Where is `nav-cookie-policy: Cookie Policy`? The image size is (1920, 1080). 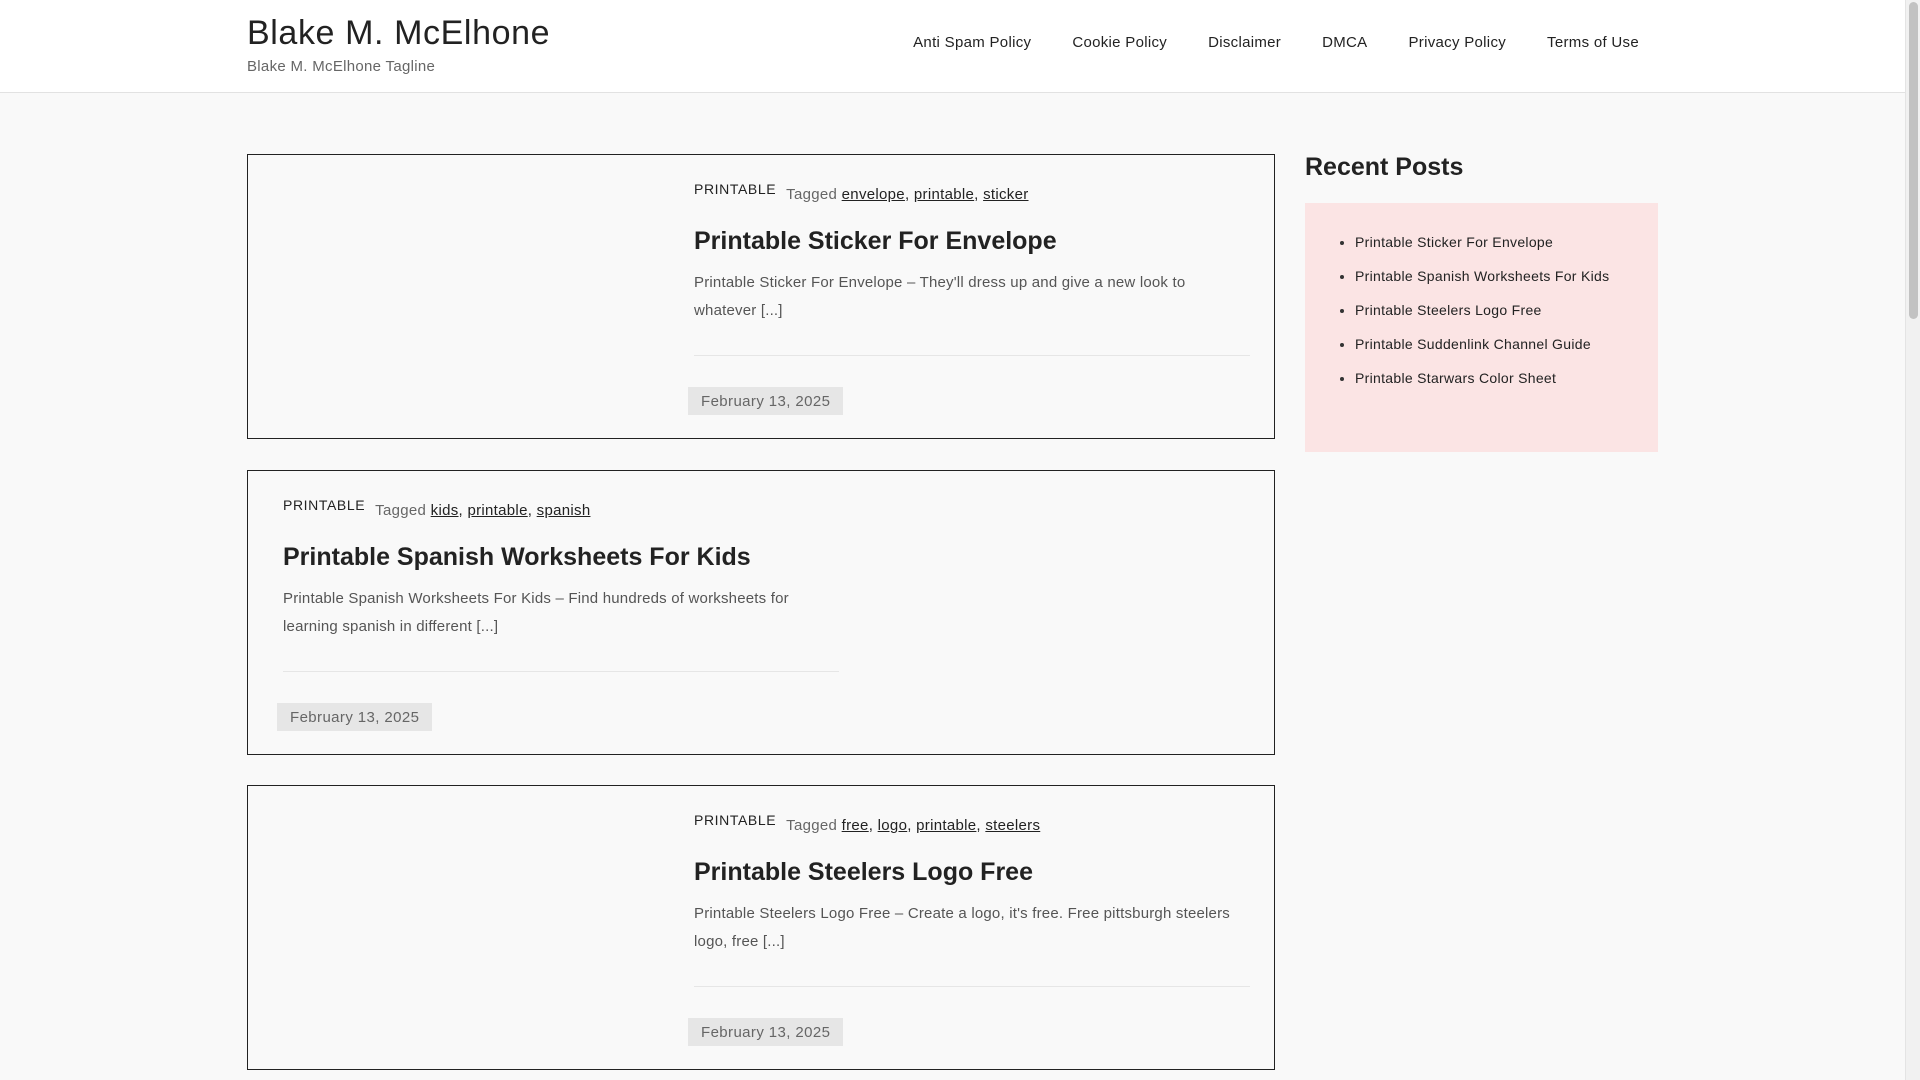
nav-cookie-policy: Cookie Policy is located at coordinates (1119, 42).